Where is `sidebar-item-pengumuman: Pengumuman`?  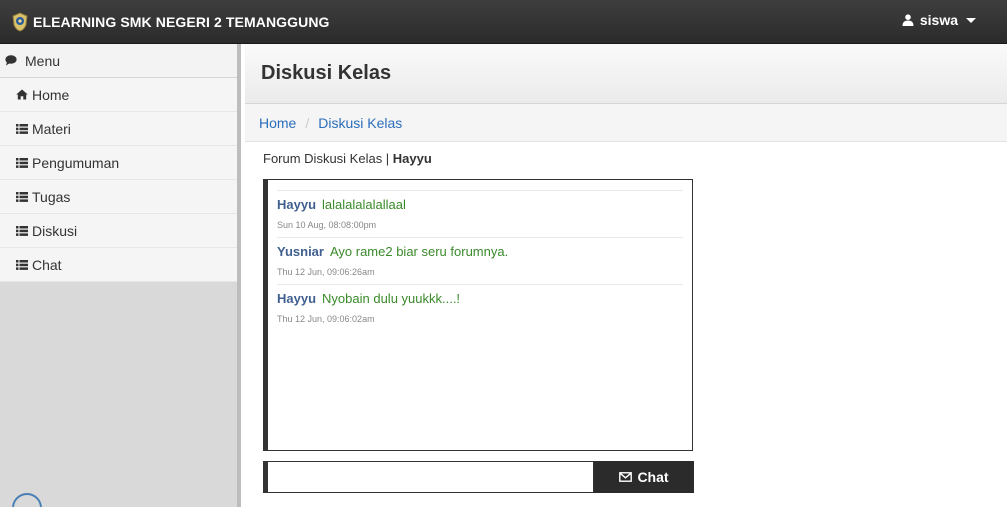 sidebar-item-pengumuman: Pengumuman is located at coordinates (118, 163).